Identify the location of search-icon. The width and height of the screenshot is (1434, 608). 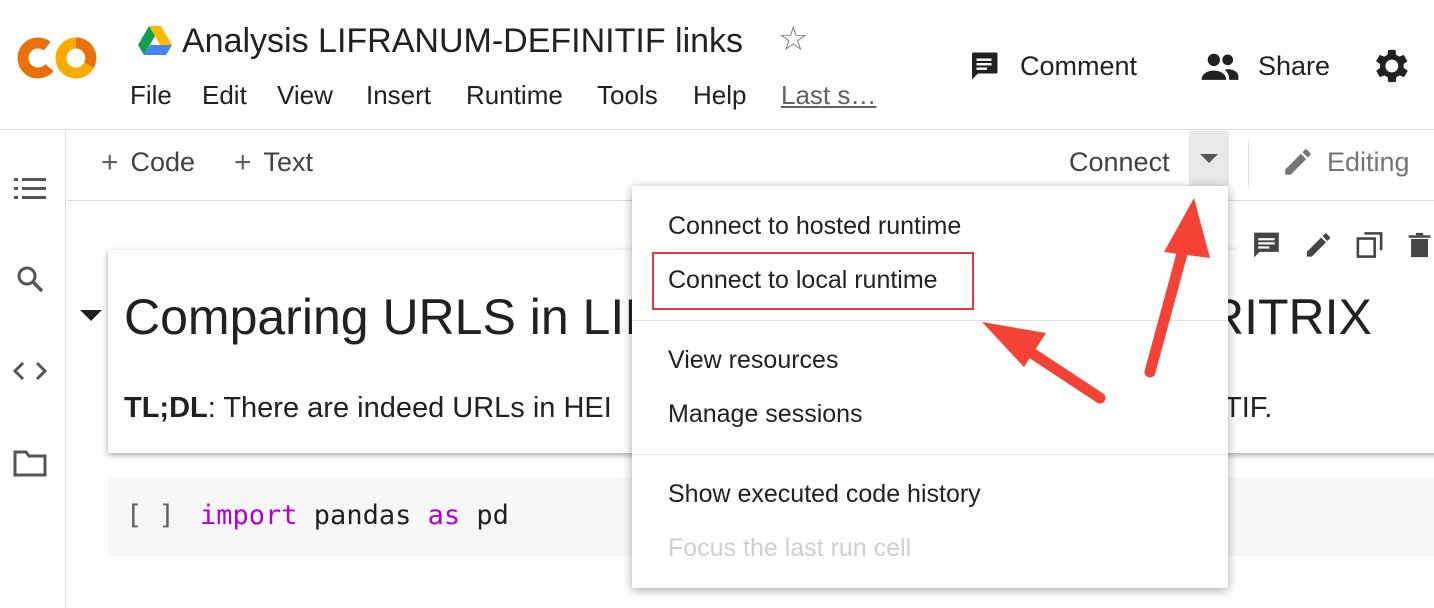
(30, 279).